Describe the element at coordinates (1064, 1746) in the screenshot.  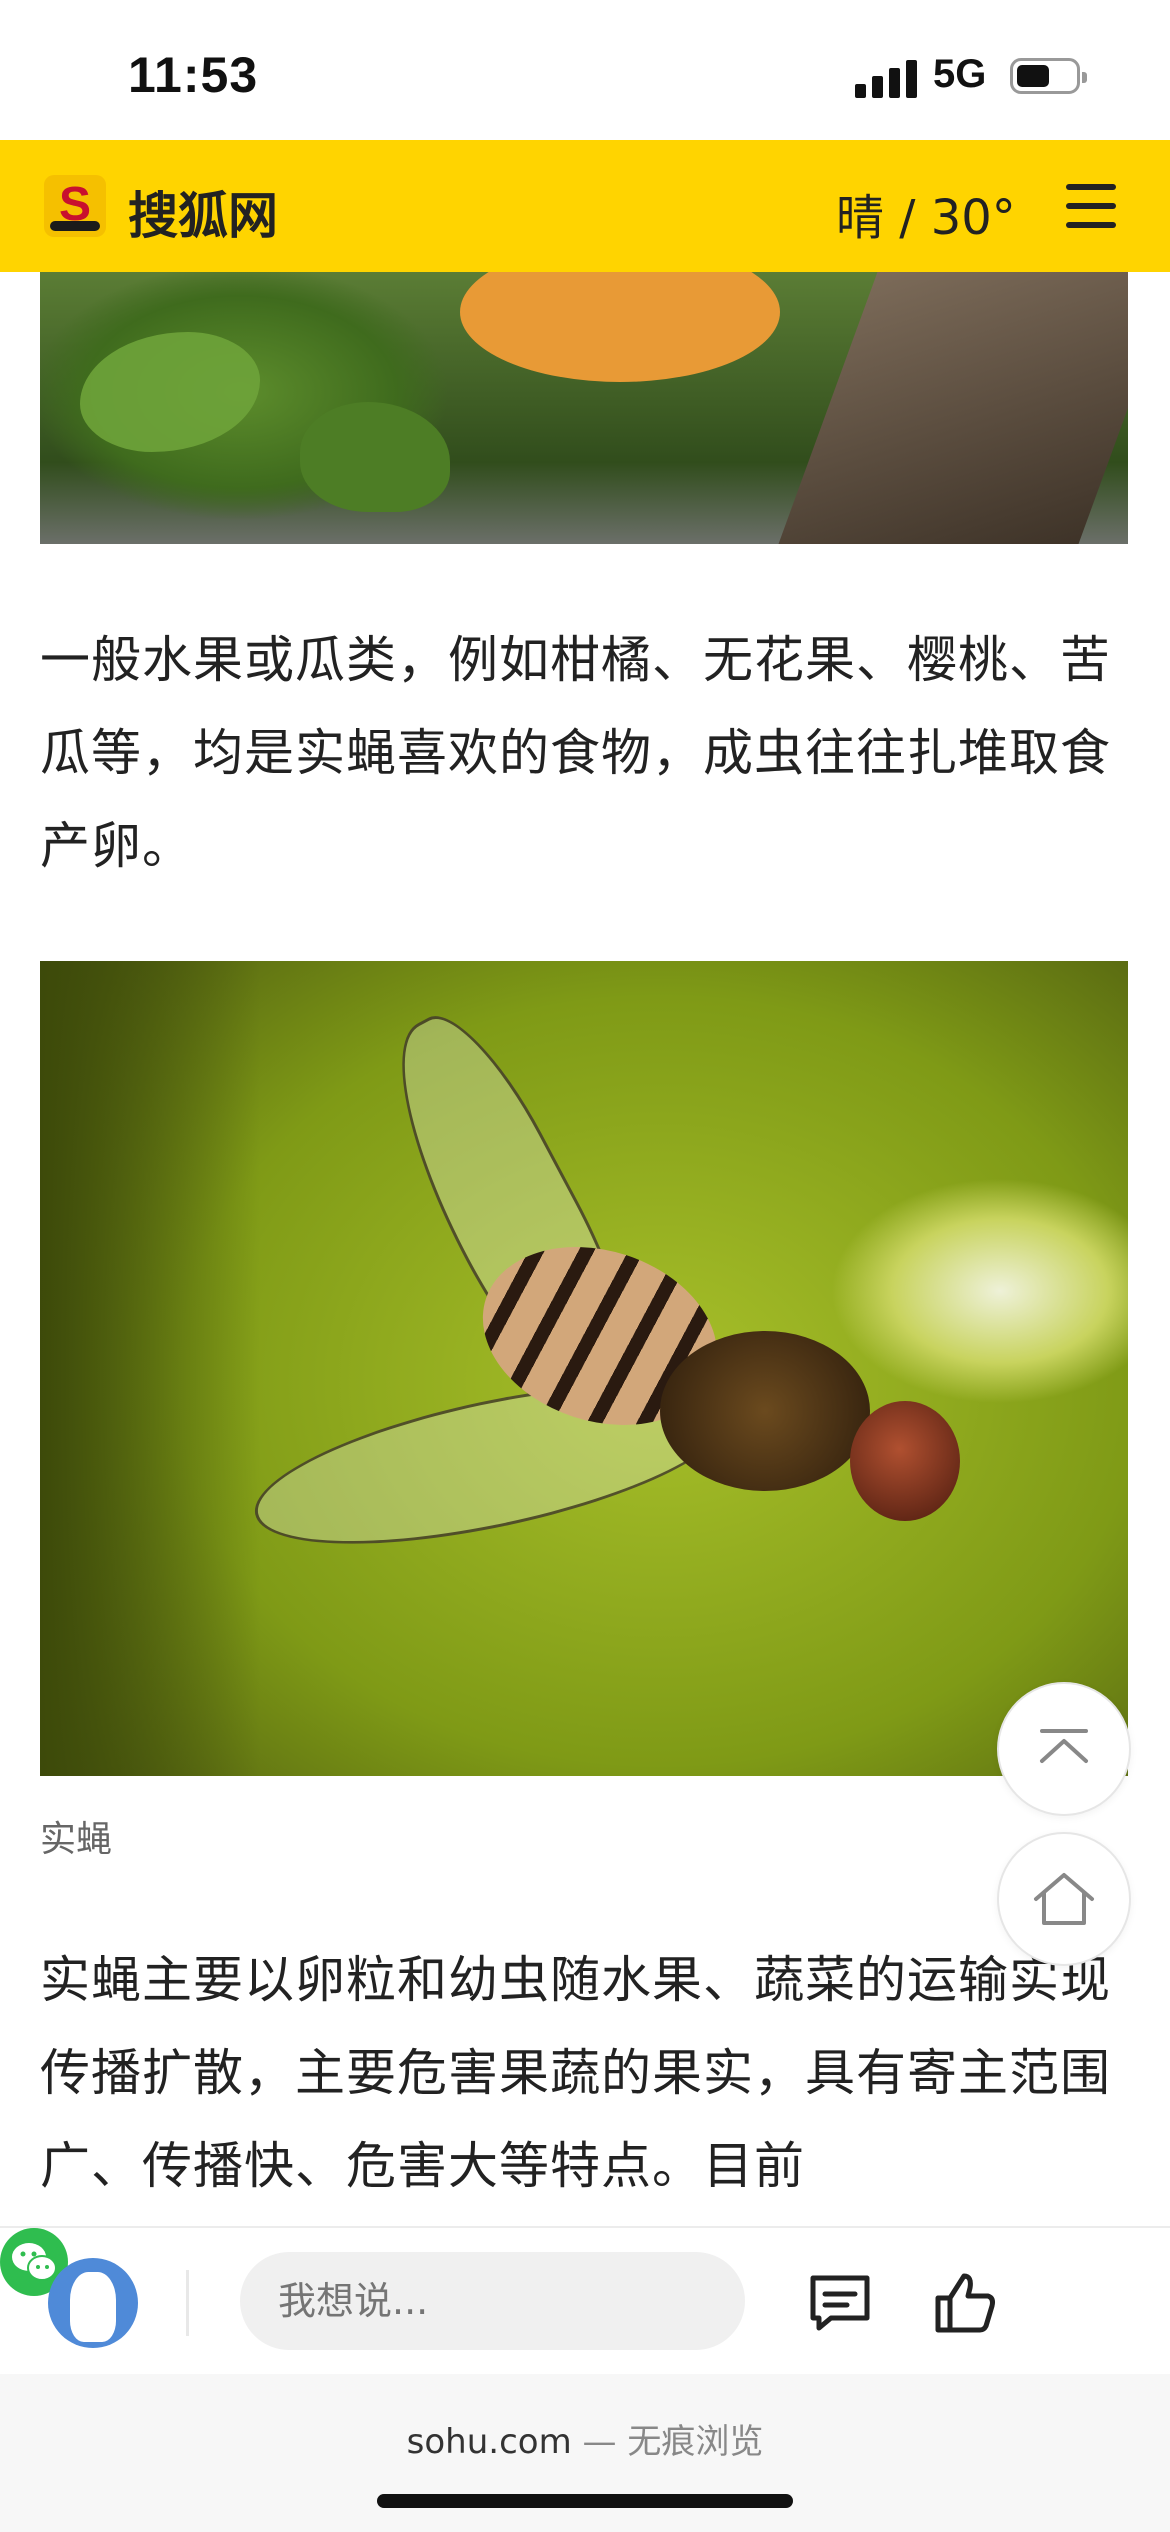
I see `back-to-top-icon` at that location.